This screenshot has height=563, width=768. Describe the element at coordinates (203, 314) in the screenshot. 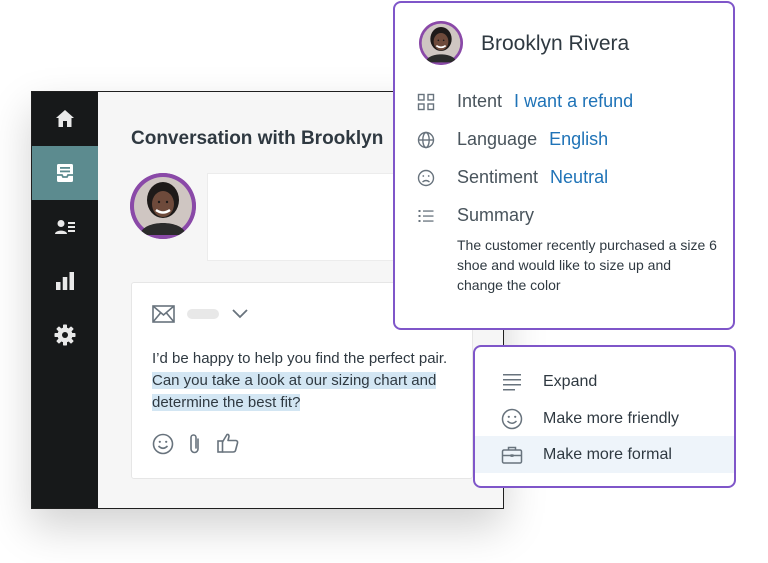

I see `channel-selector` at that location.